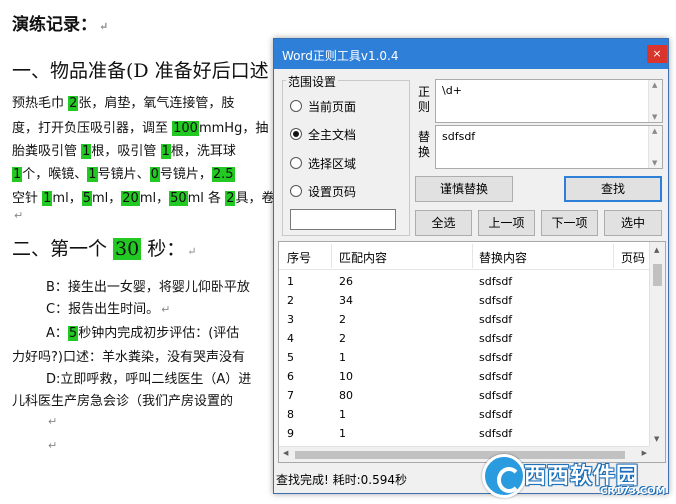  What do you see at coordinates (143, 333) in the screenshot?
I see `doc-a-line: A：5秒钟内完成初步评估：(评估` at bounding box center [143, 333].